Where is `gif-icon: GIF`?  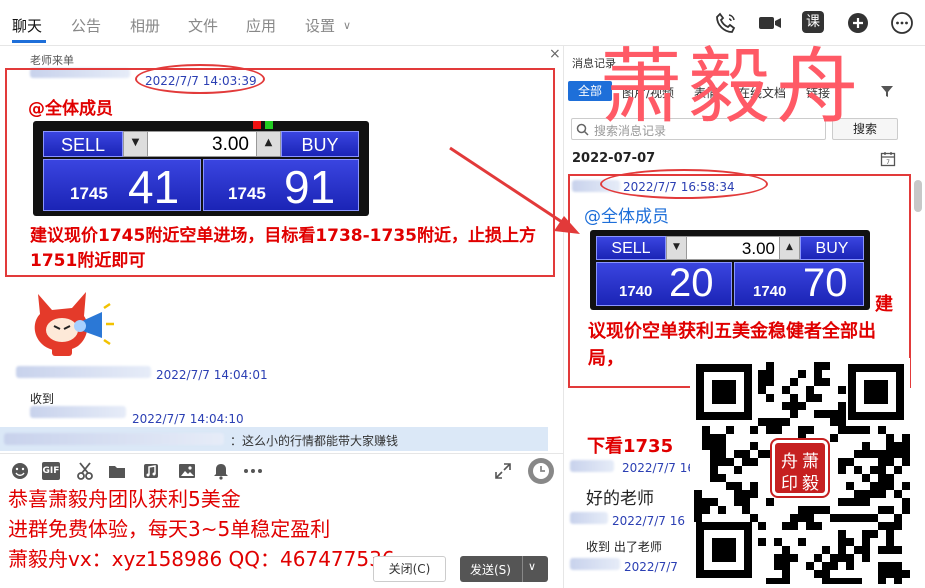
gif-icon: GIF is located at coordinates (51, 471).